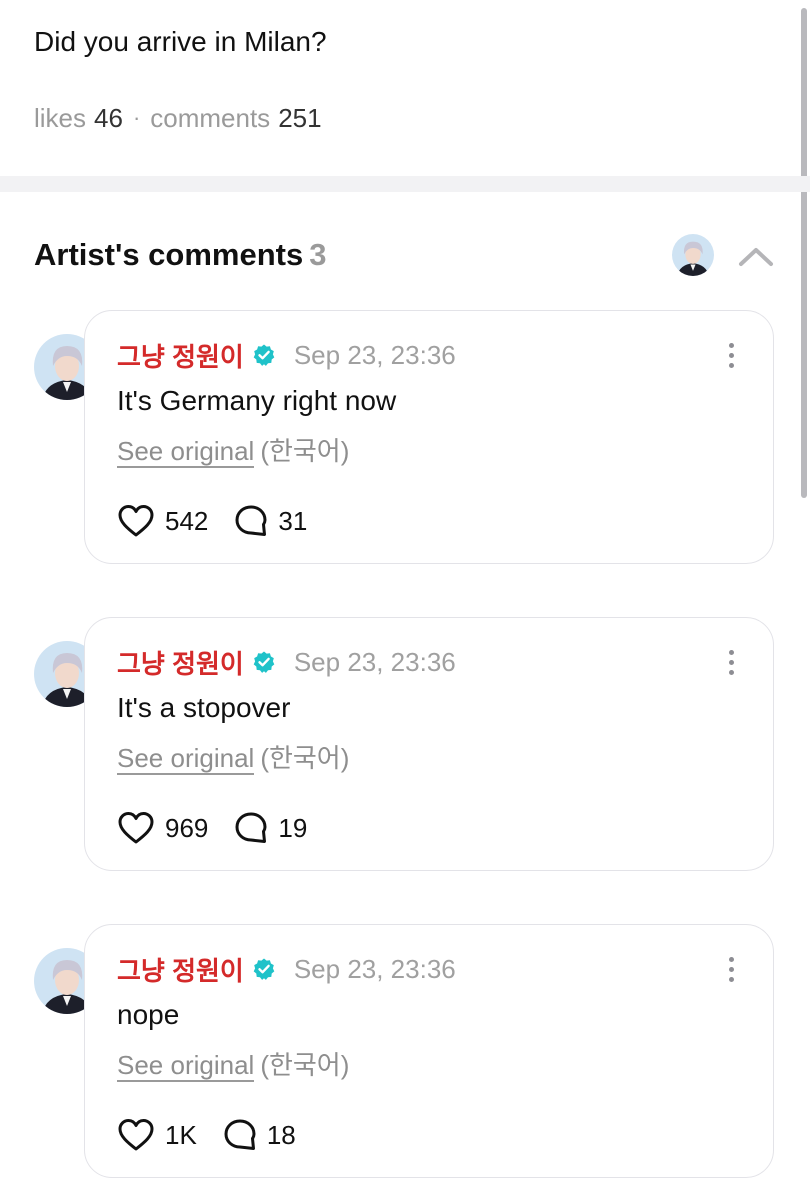  What do you see at coordinates (169, 254) in the screenshot?
I see `artist-comments-label: Artist's comments` at bounding box center [169, 254].